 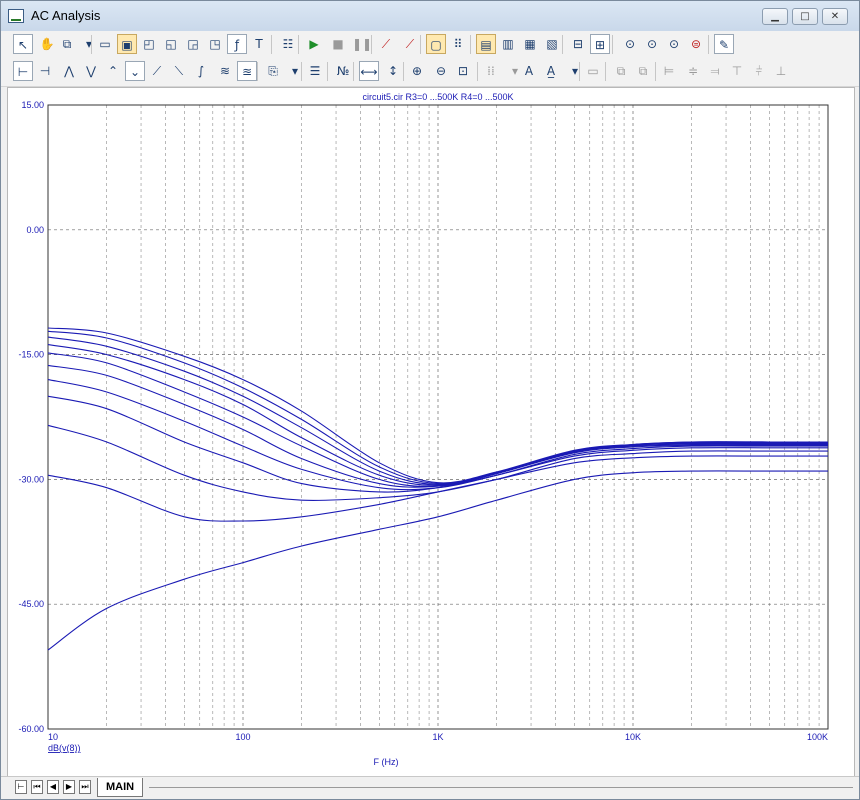 I want to click on tab-bar: ⊢ ⏮ ◀ ▶ ⏭ MAIN, so click(x=430, y=787).